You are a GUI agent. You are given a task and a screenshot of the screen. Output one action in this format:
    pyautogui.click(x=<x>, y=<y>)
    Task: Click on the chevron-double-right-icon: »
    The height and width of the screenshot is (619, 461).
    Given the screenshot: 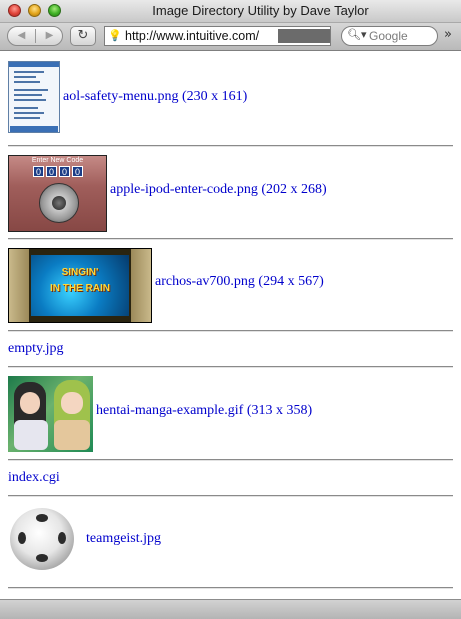 What is the action you would take?
    pyautogui.click(x=448, y=34)
    